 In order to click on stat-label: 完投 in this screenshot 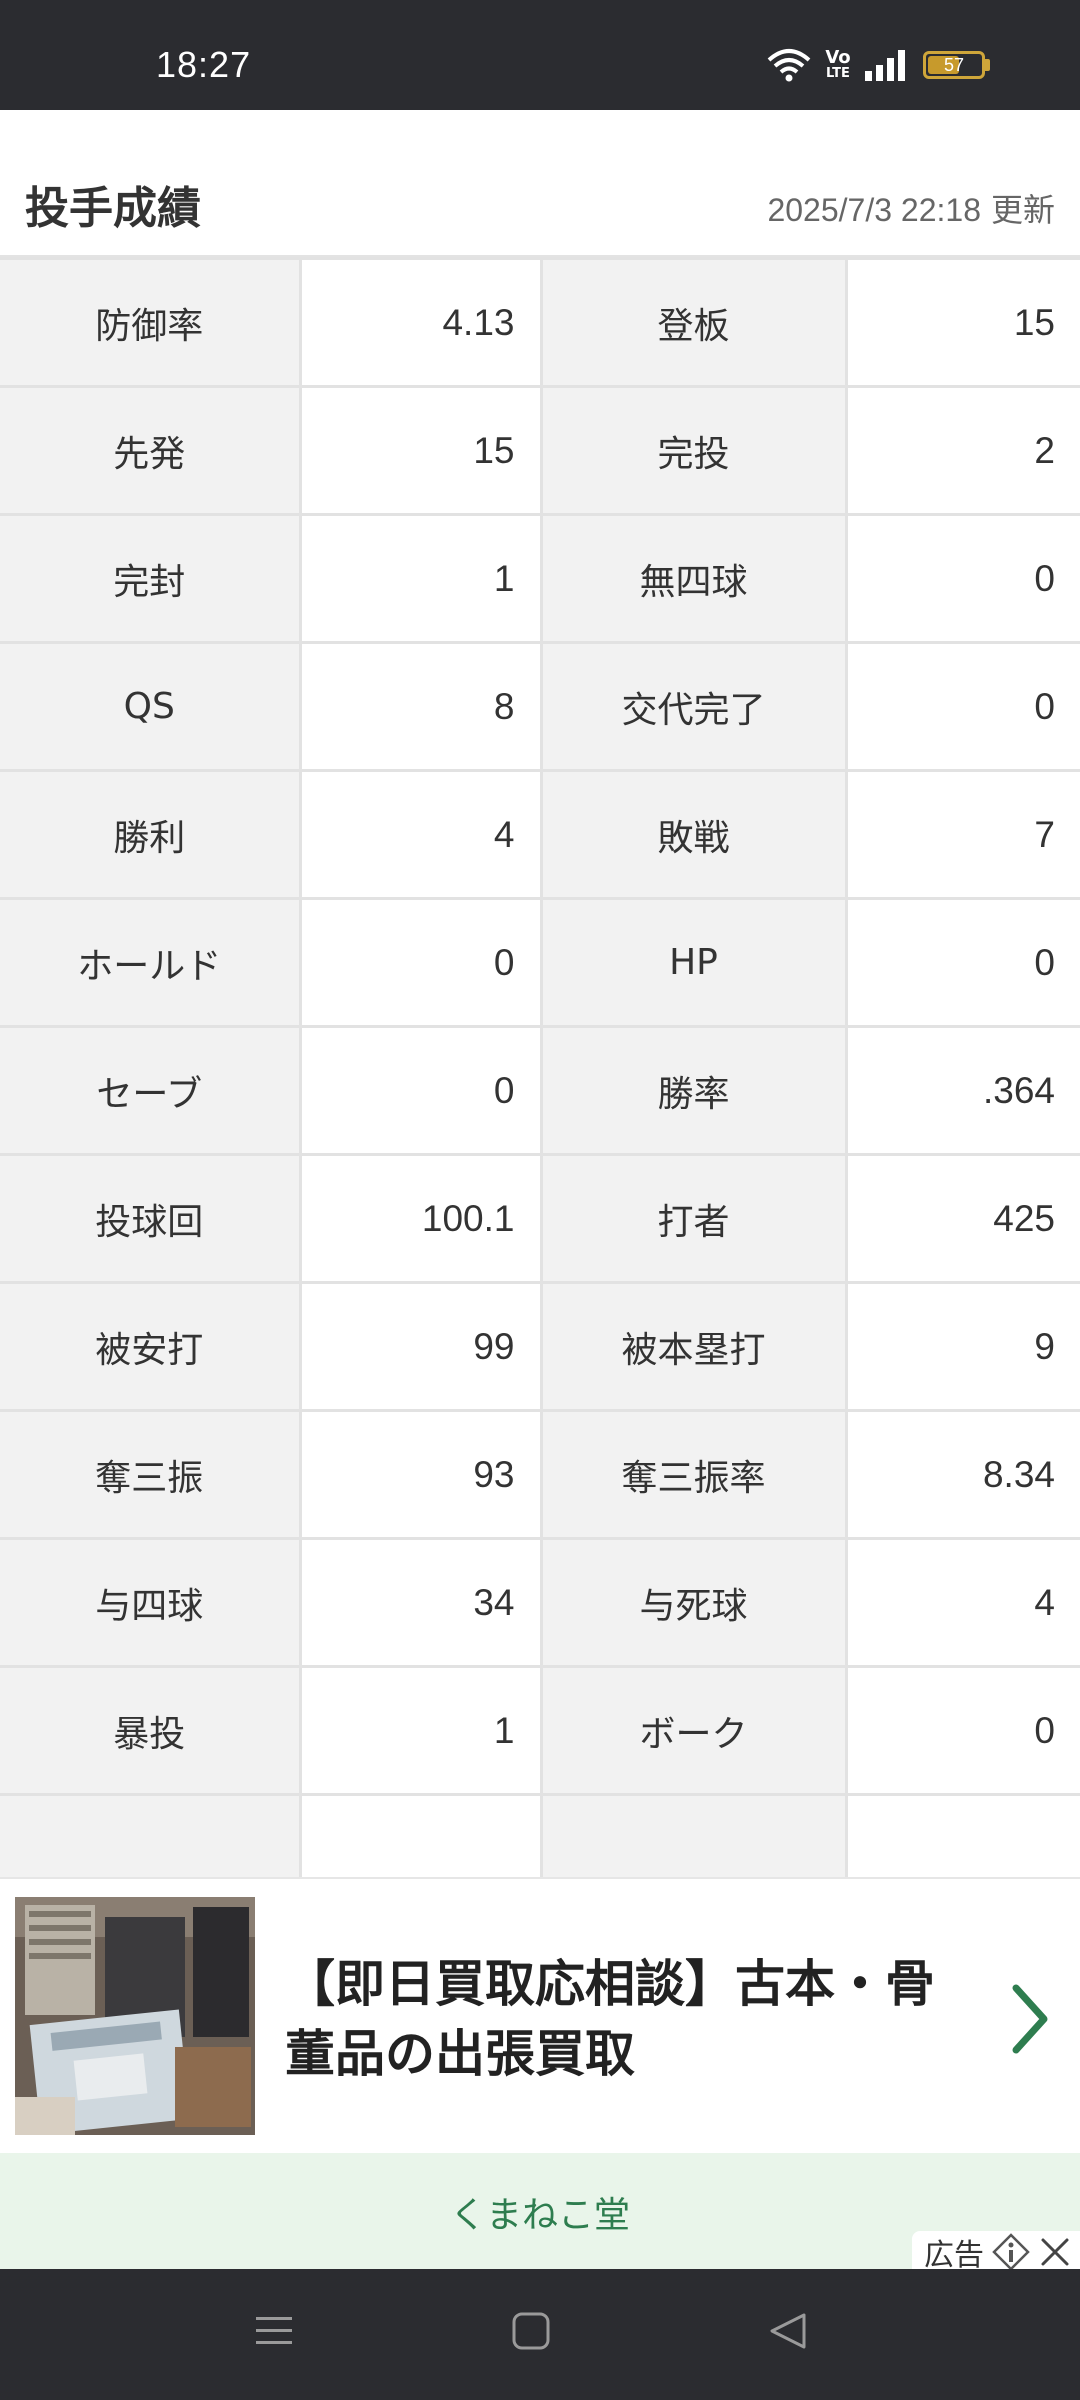, I will do `click(693, 450)`.